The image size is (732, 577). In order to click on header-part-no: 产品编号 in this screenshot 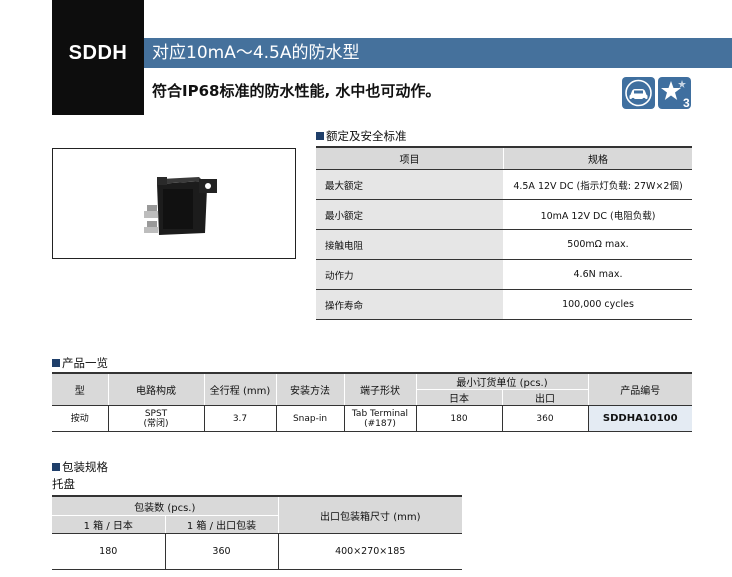, I will do `click(640, 389)`.